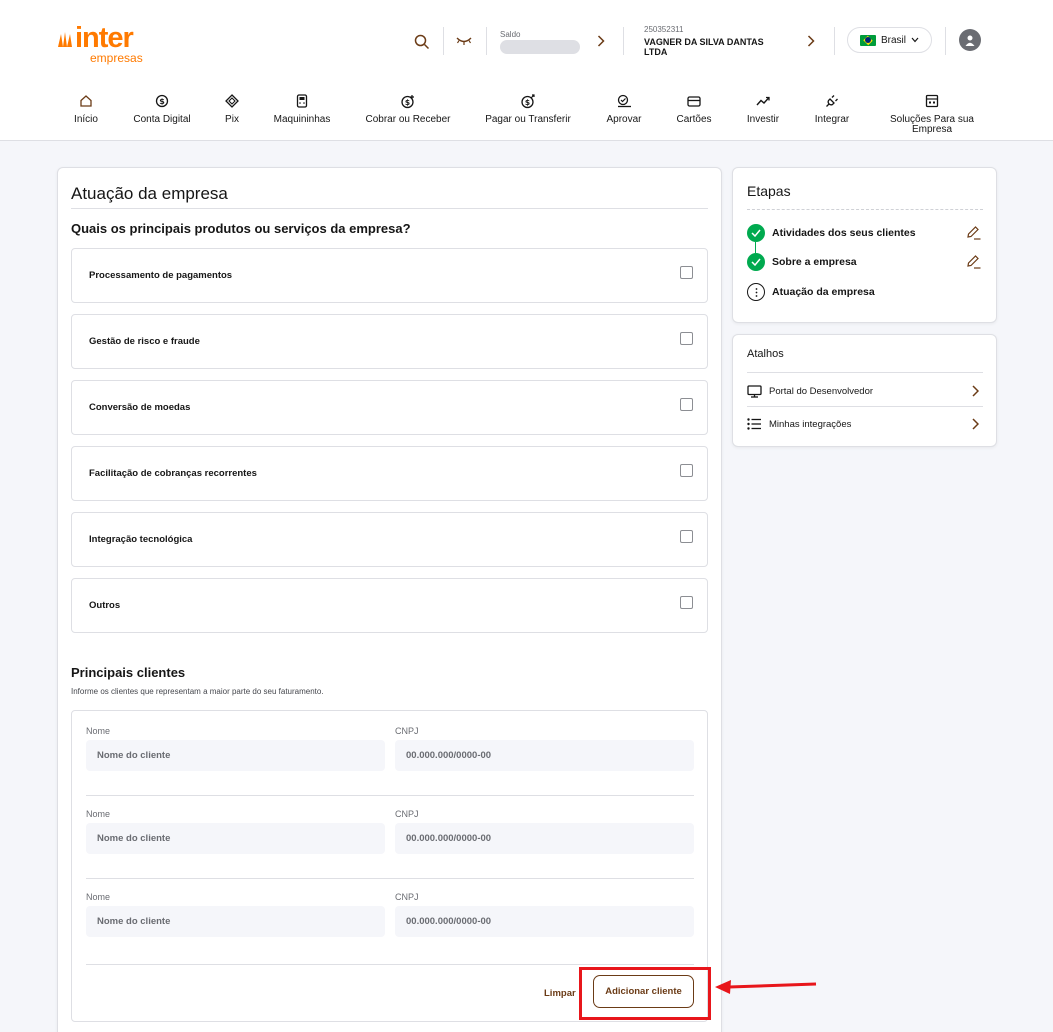 The image size is (1053, 1032). Describe the element at coordinates (510, 34) in the screenshot. I see `saldo-label: Saldo` at that location.